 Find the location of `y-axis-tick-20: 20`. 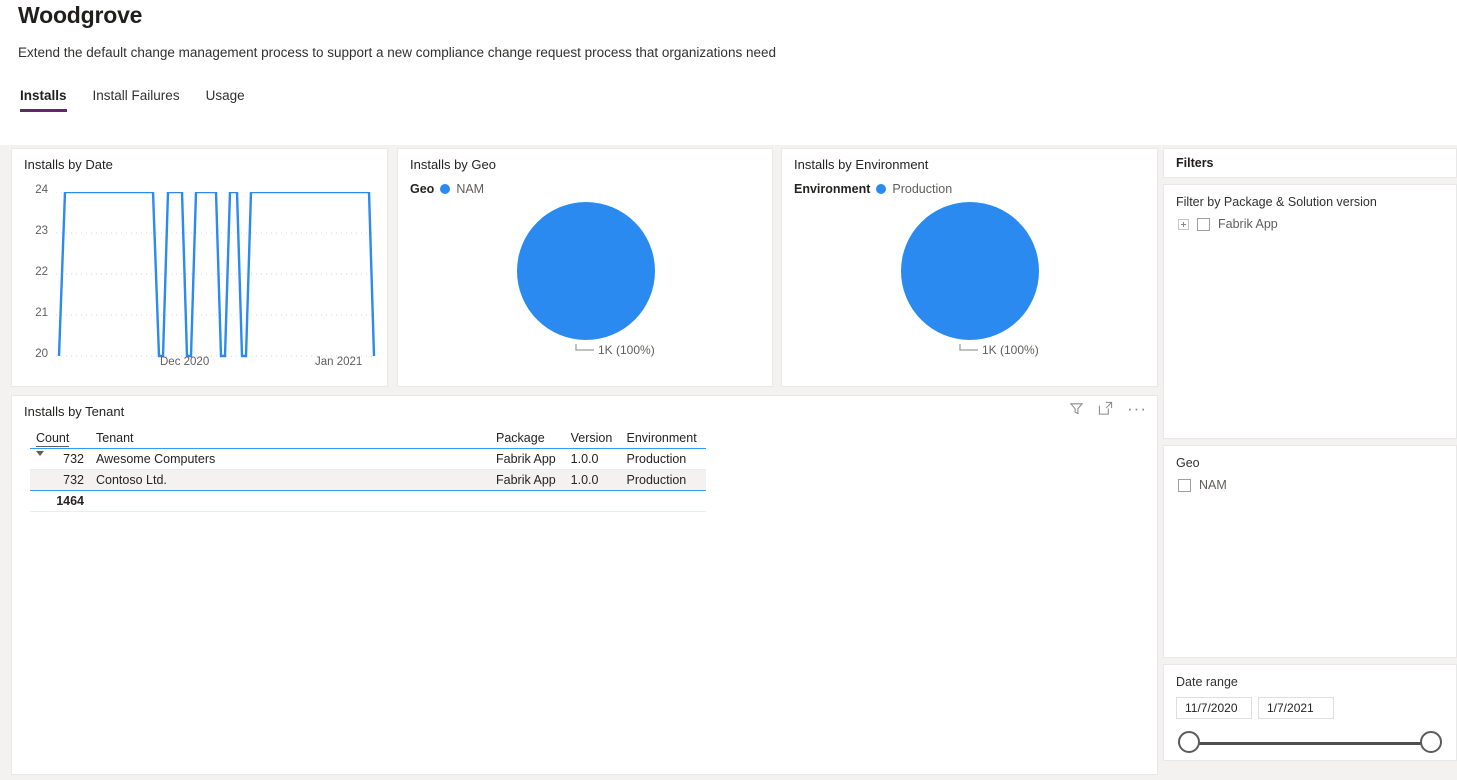

y-axis-tick-20: 20 is located at coordinates (41, 354).